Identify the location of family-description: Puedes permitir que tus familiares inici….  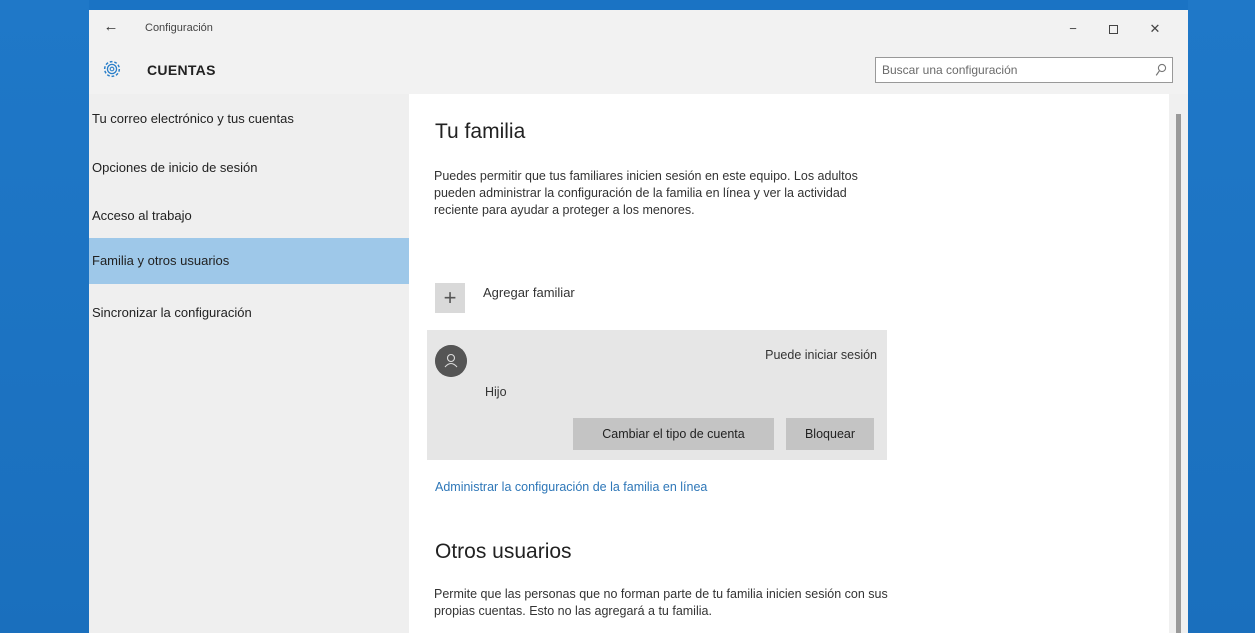
(646, 193).